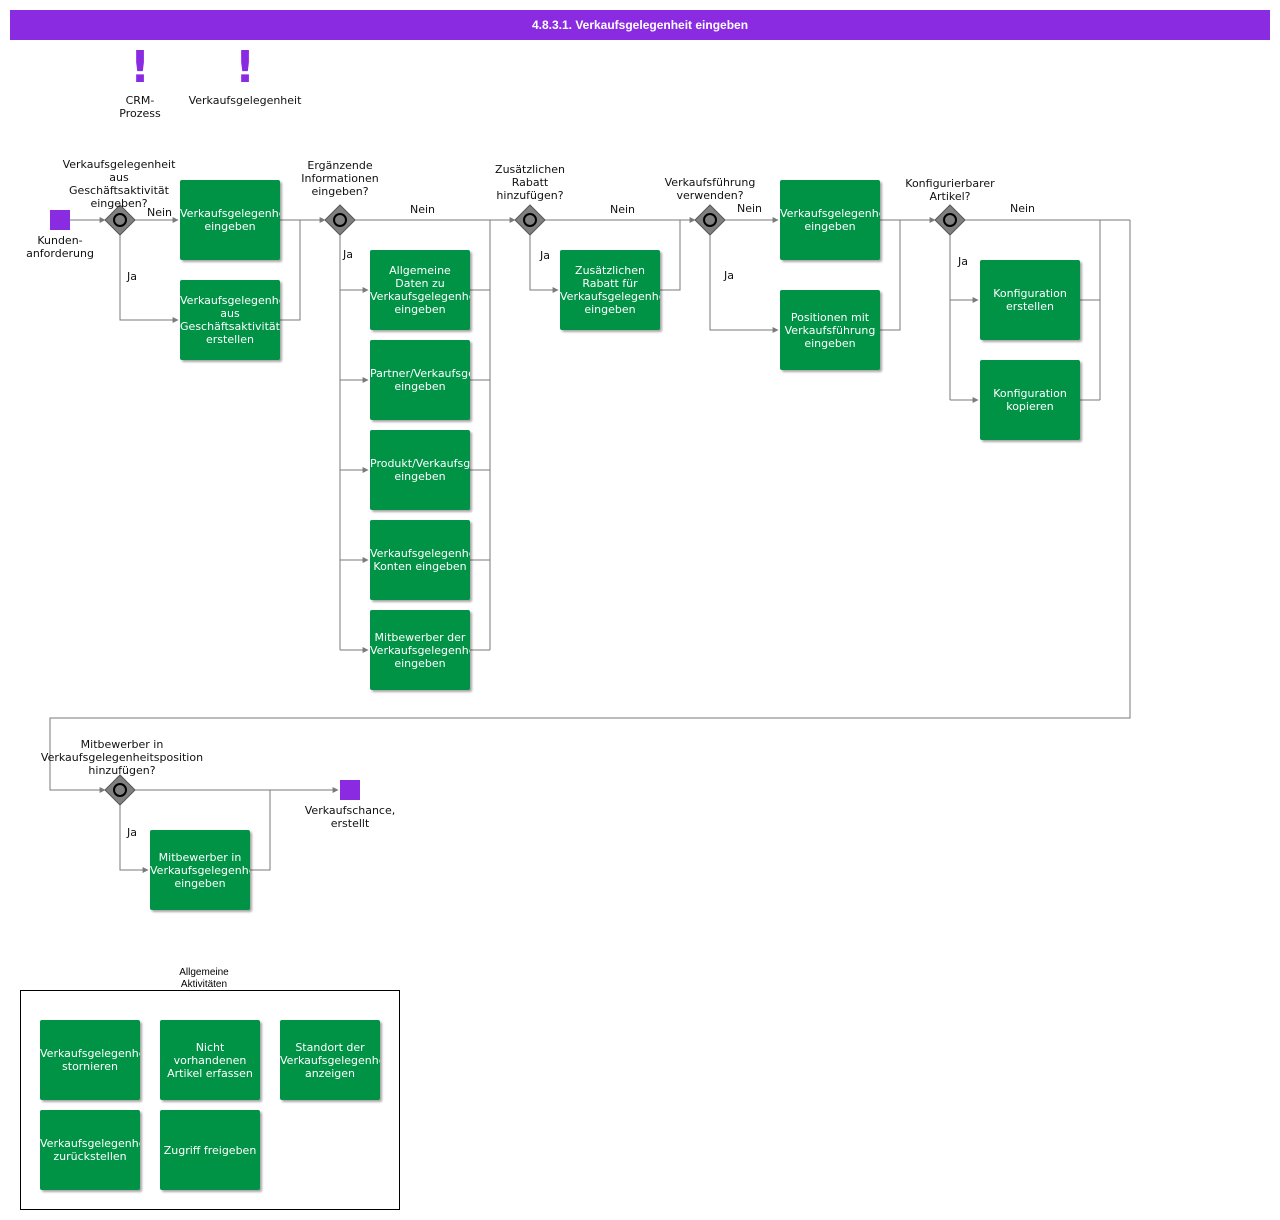 The height and width of the screenshot is (1220, 1280). I want to click on gateway-g3, so click(530, 220).